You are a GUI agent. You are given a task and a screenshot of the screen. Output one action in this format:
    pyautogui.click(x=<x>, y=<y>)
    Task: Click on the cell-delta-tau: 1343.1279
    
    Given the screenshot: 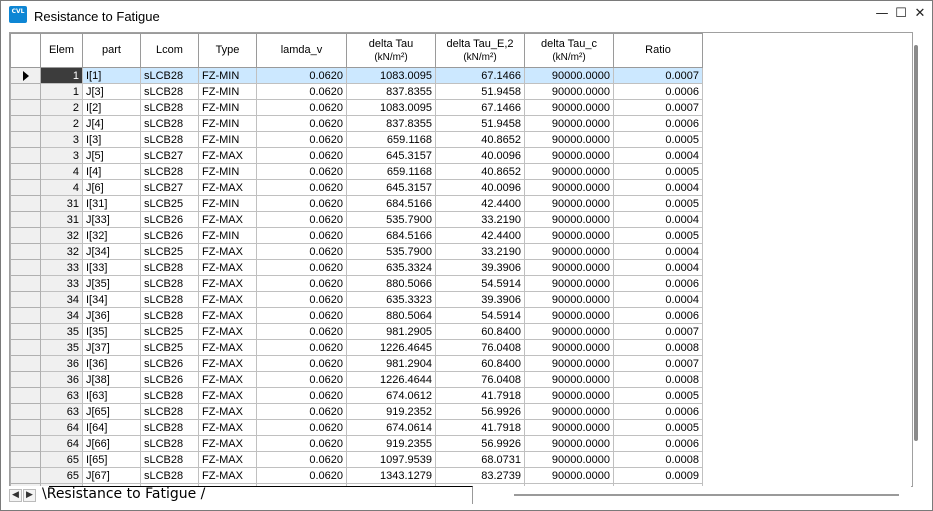 What is the action you would take?
    pyautogui.click(x=391, y=475)
    